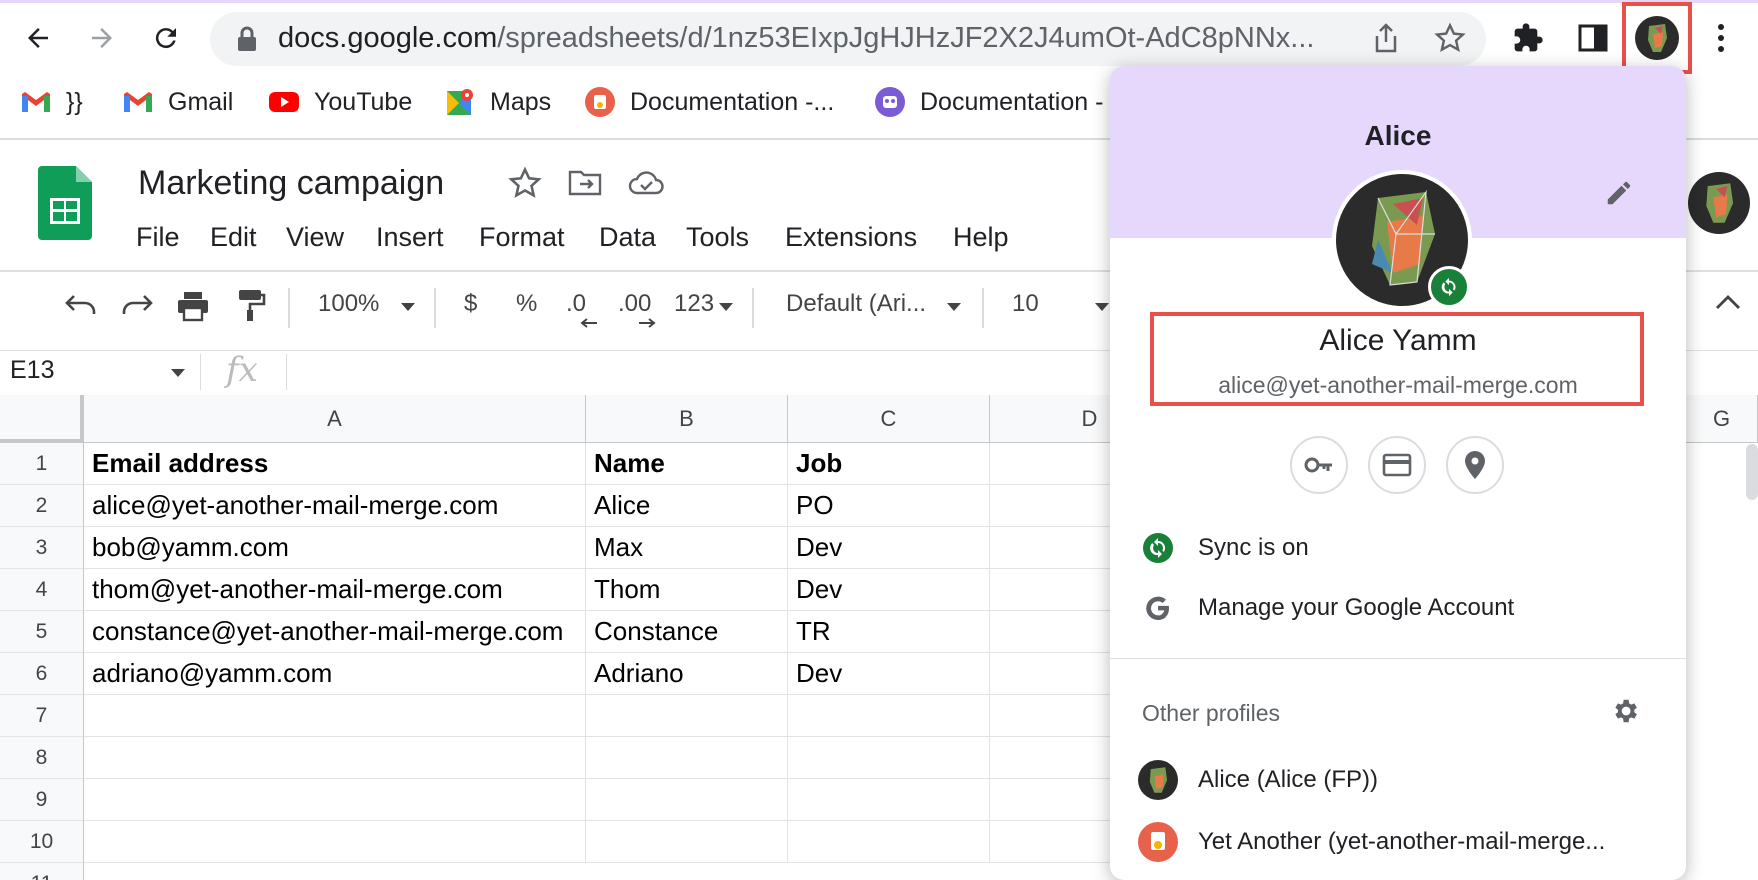  What do you see at coordinates (251, 305) in the screenshot?
I see `paint-format-icon` at bounding box center [251, 305].